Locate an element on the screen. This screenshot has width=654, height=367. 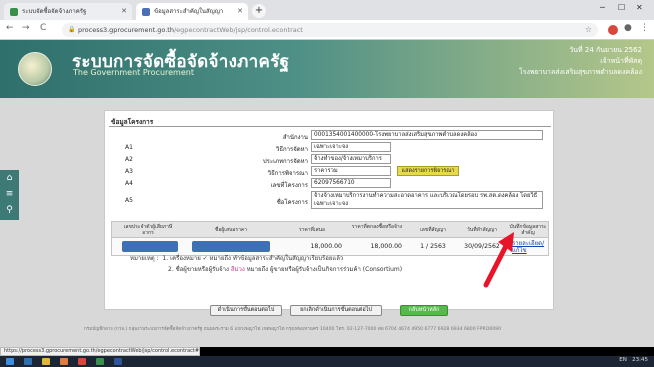
field-code: A4 is located at coordinates (129, 183).